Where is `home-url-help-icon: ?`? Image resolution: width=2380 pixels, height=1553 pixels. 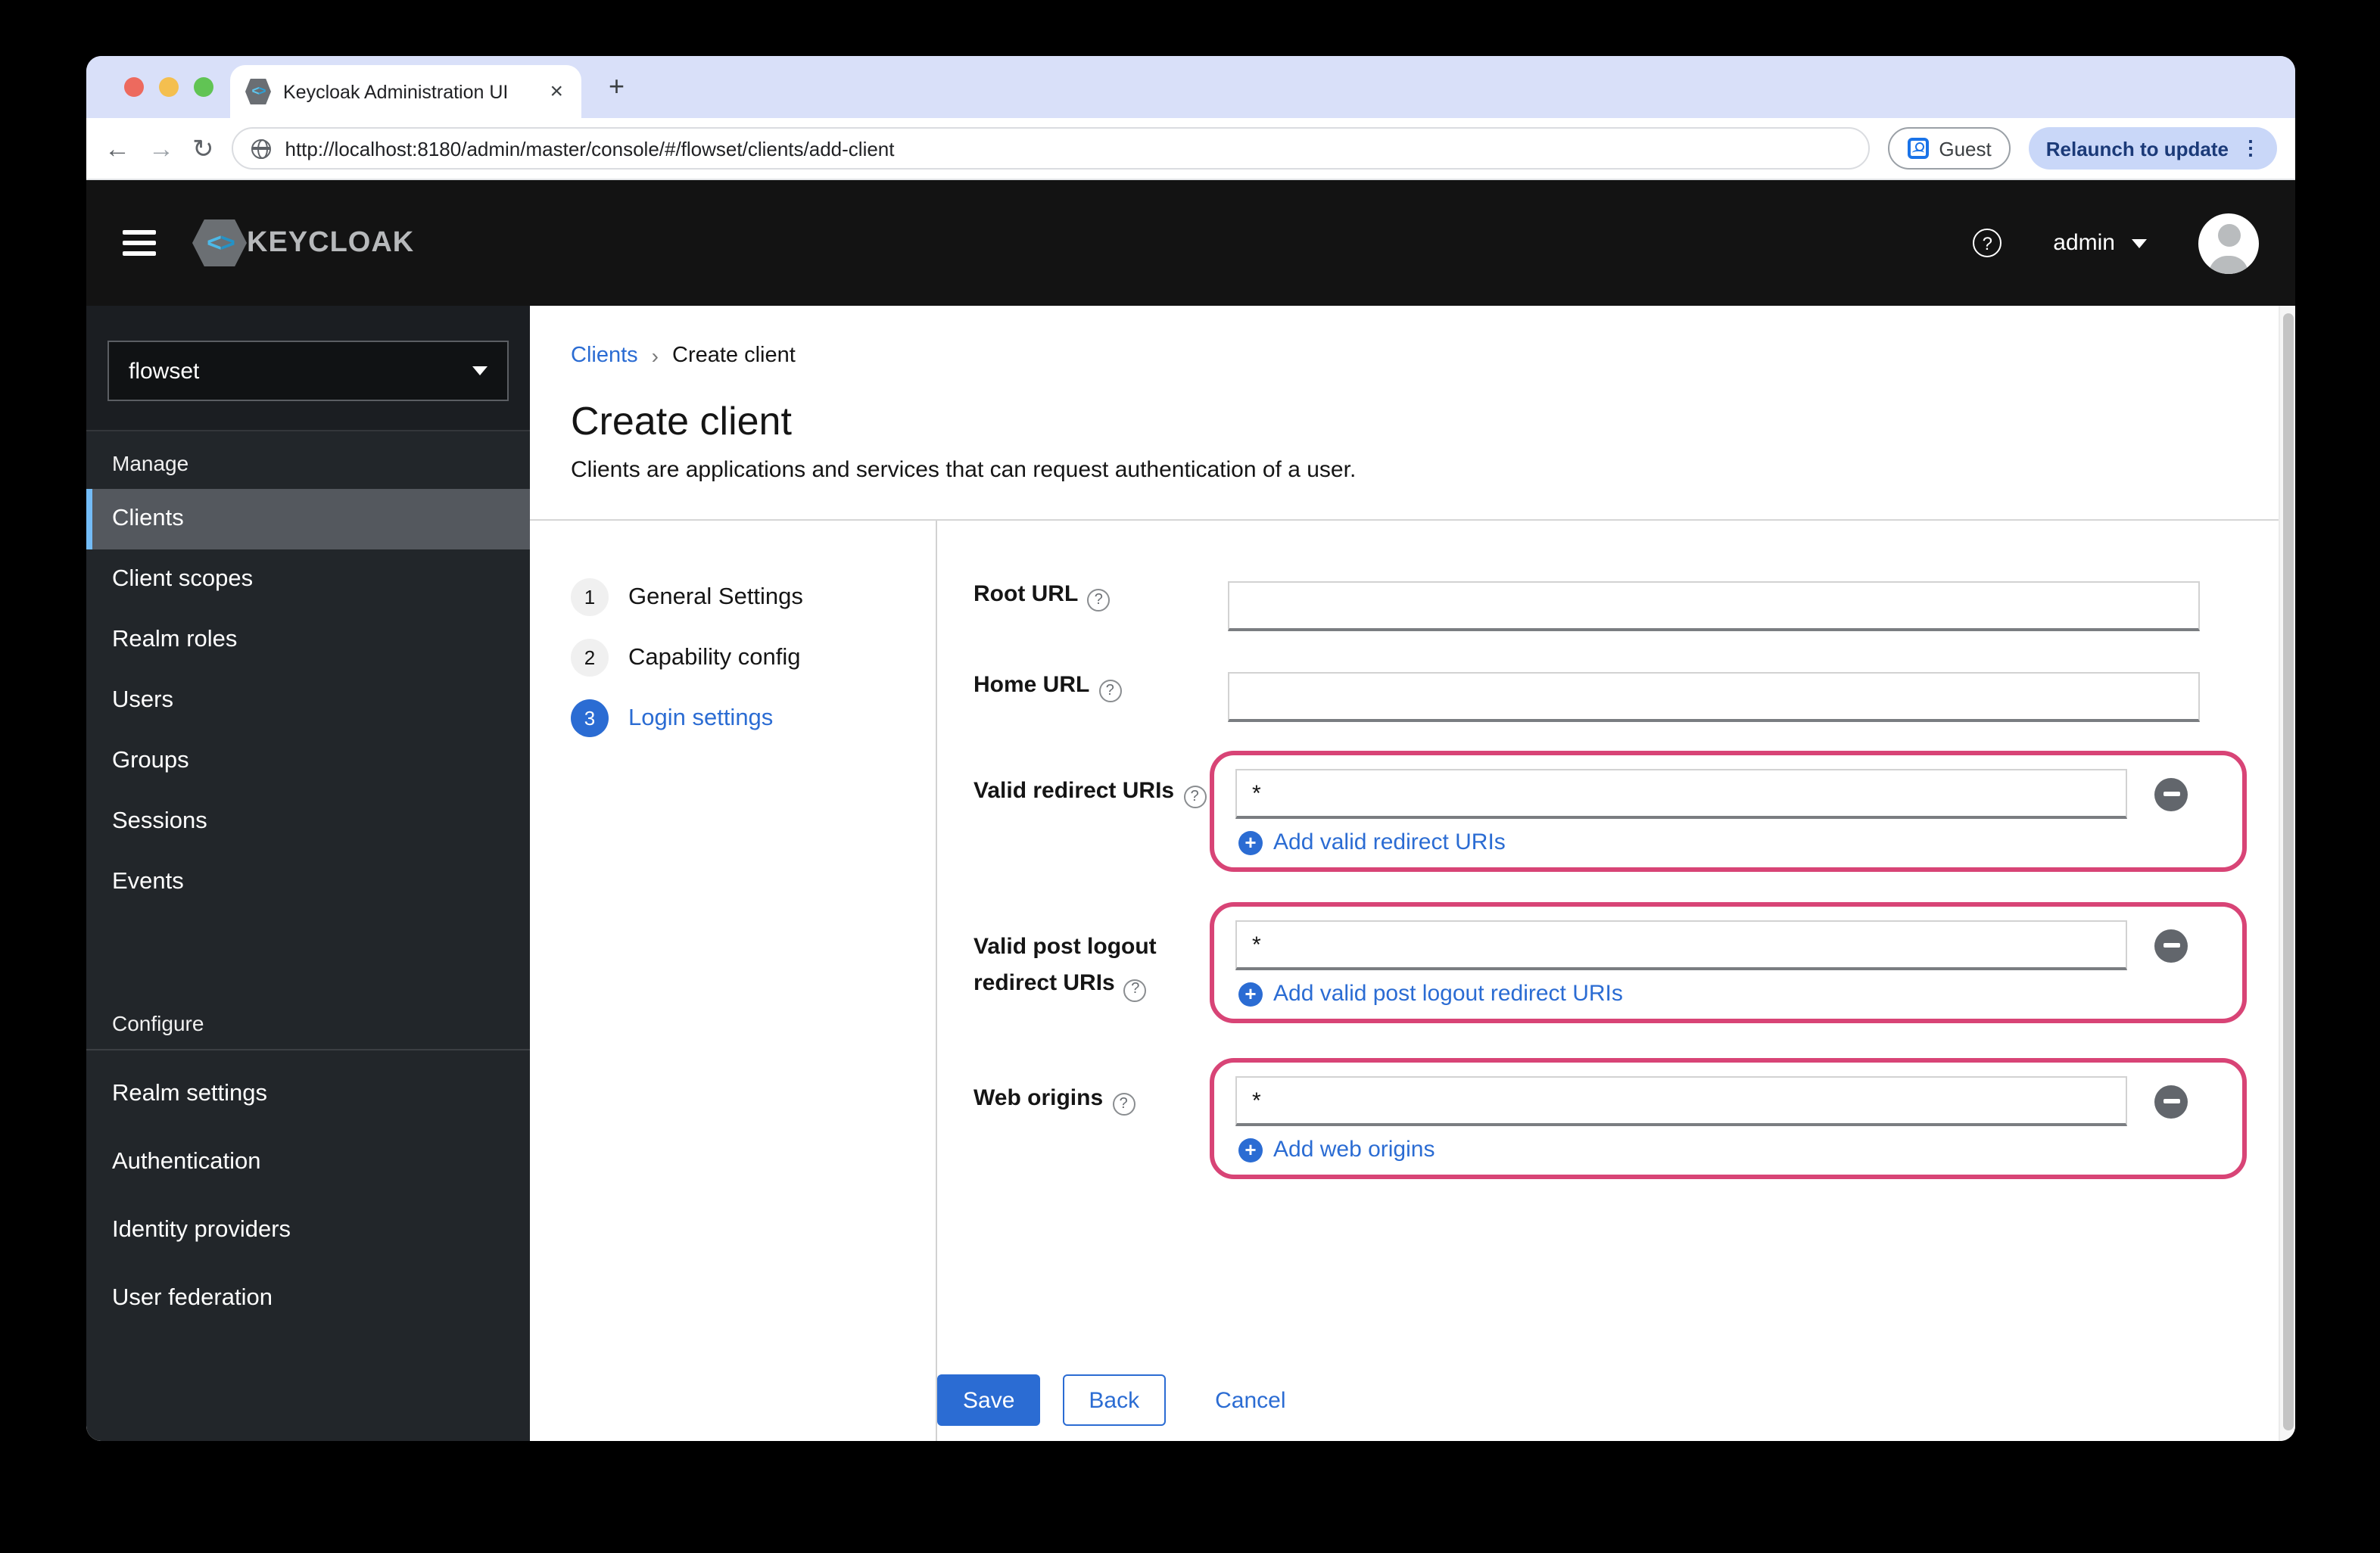
home-url-help-icon: ? is located at coordinates (1110, 691).